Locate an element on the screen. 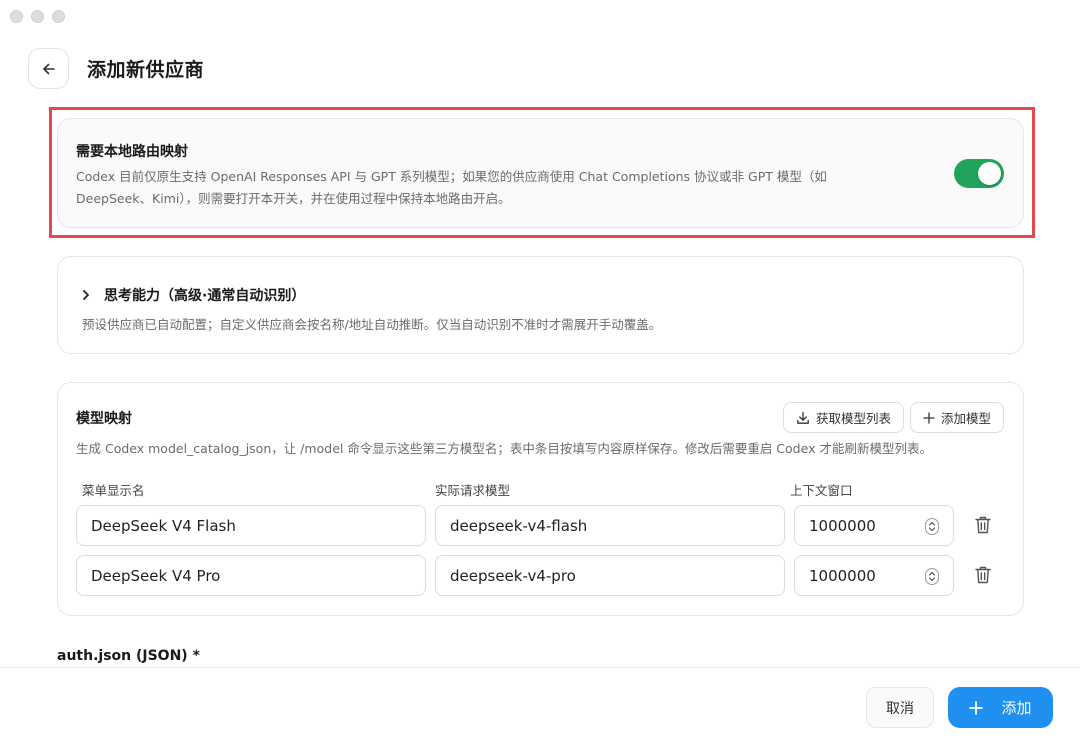  page-header: 添加新供应商 is located at coordinates (116, 68).